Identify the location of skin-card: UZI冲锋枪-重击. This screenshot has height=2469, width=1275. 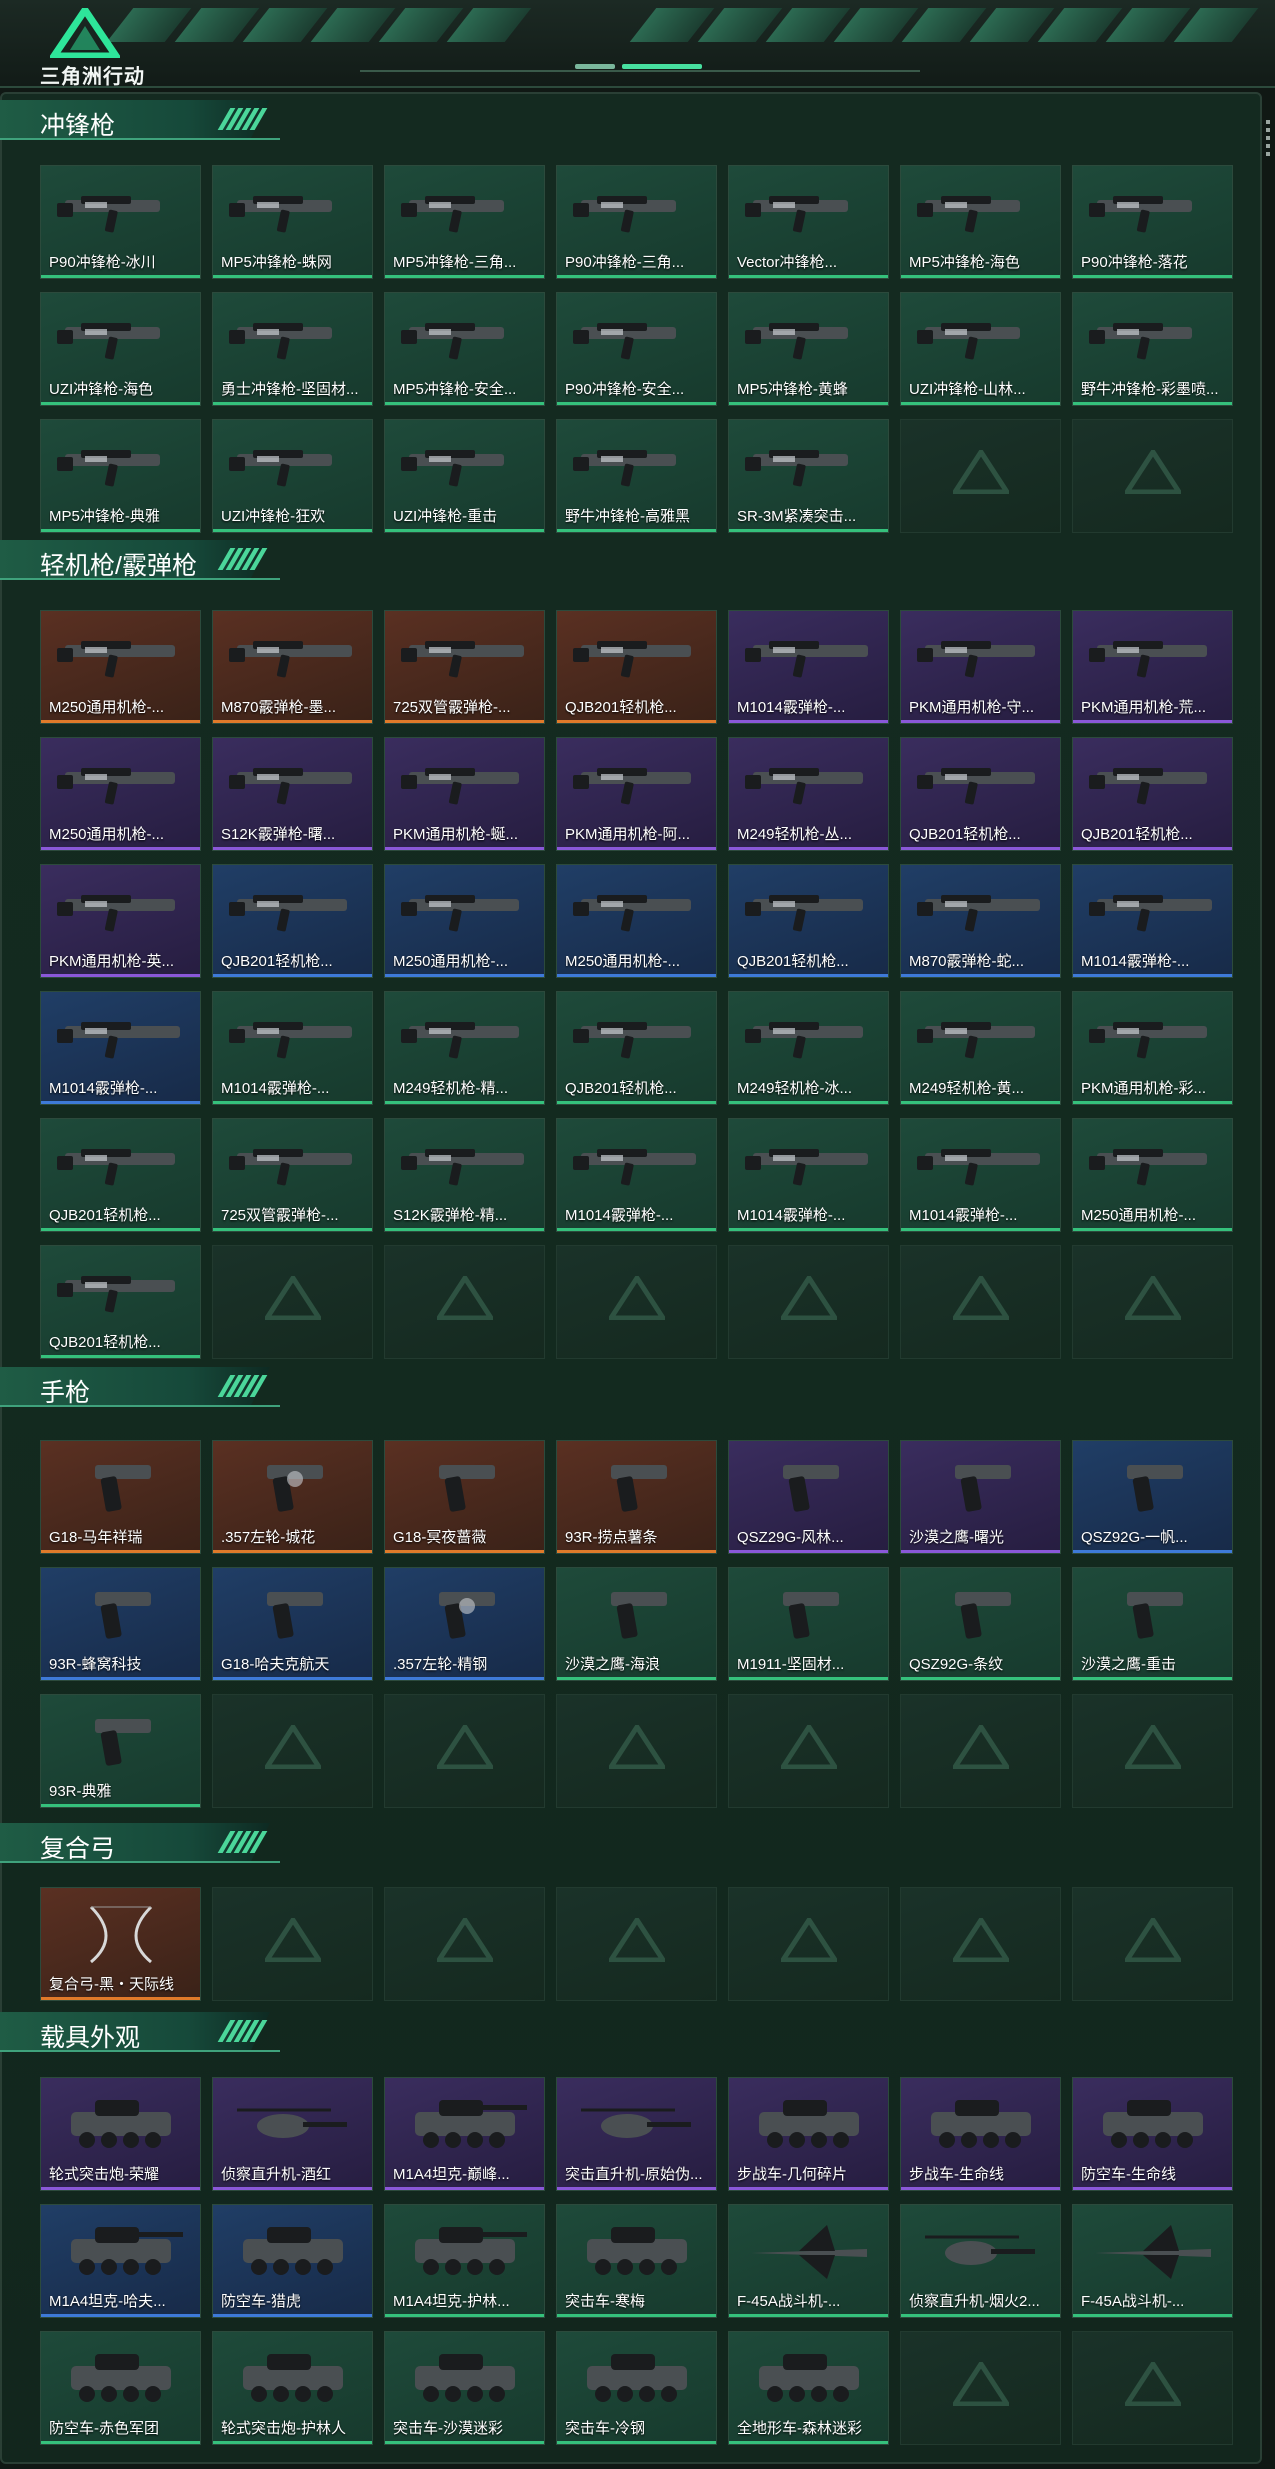
(464, 476).